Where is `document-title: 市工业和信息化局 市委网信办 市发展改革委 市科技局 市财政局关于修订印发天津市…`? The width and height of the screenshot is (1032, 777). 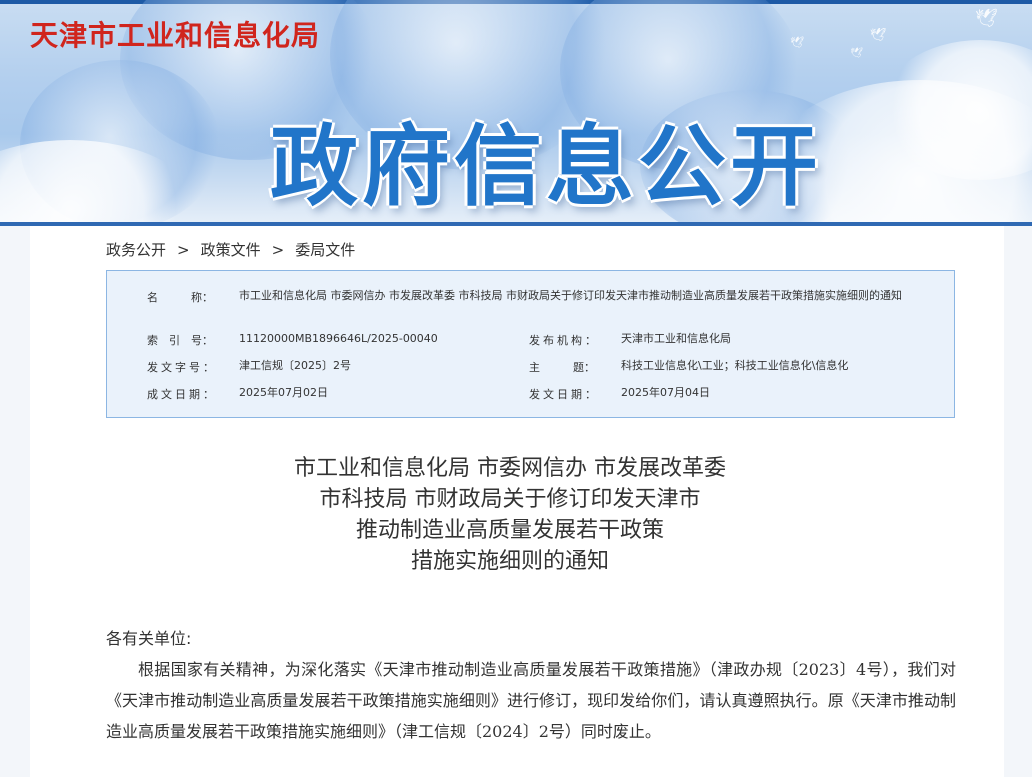
document-title: 市工业和信息化局 市委网信办 市发展改革委 市科技局 市财政局关于修订印发天津市… is located at coordinates (510, 515).